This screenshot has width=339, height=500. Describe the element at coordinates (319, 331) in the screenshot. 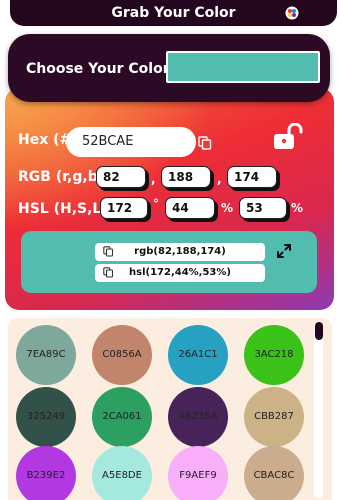

I see `palette-scrollbar-thumb` at that location.